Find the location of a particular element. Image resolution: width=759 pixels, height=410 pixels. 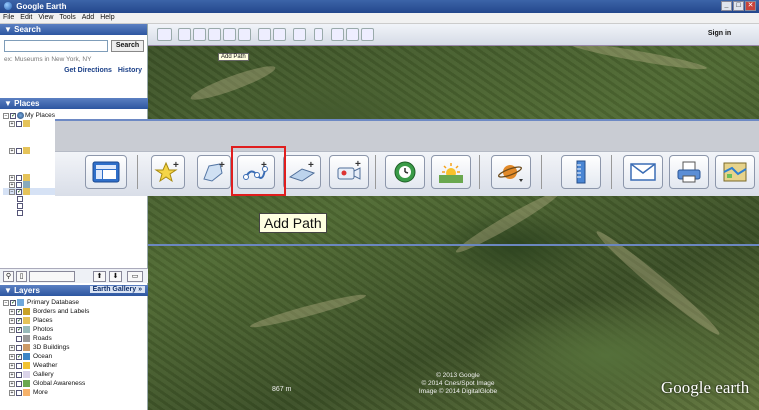

add-placemark-button: + is located at coordinates (168, 172).